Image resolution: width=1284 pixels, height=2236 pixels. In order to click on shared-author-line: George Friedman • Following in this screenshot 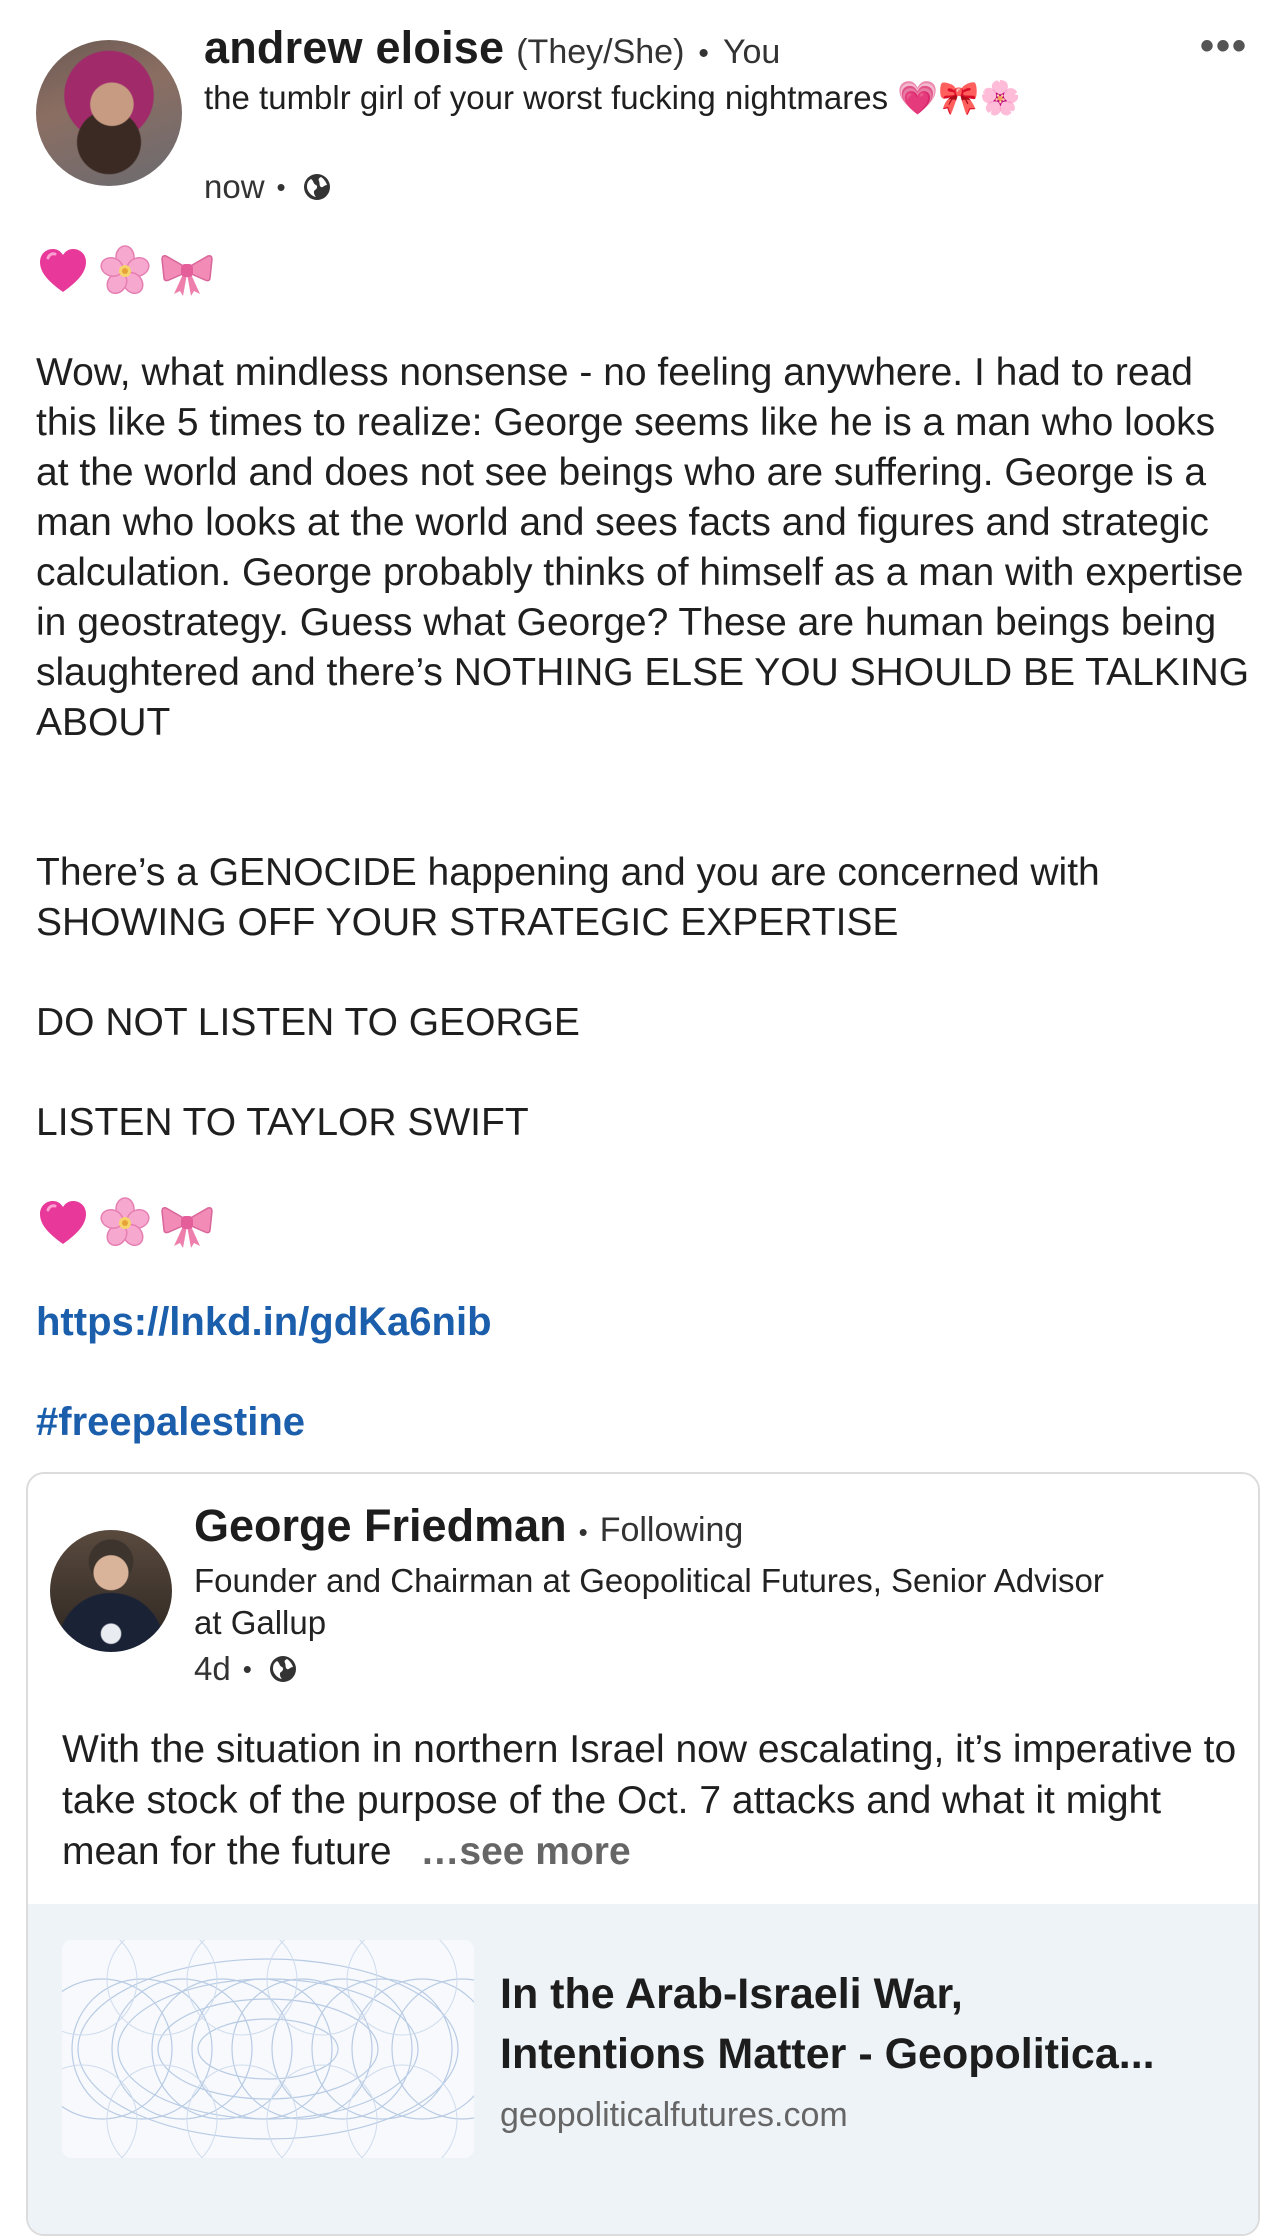, I will do `click(468, 1526)`.